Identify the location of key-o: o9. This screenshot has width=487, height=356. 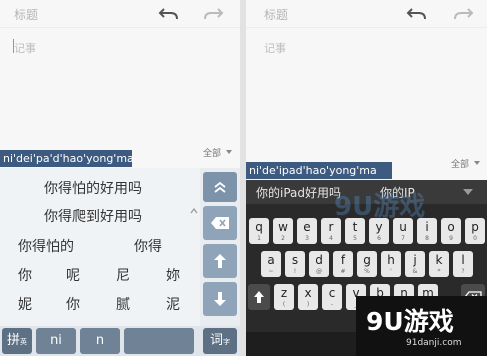
(451, 231).